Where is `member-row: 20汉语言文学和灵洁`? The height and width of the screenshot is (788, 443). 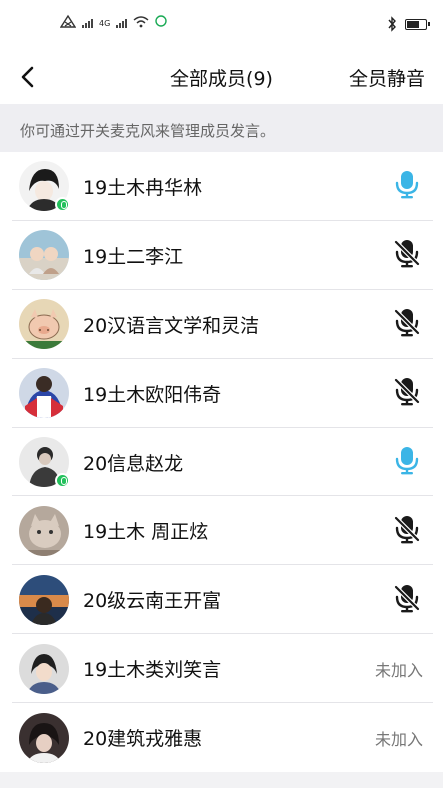
member-row: 20汉语言文学和灵洁 is located at coordinates (221, 324).